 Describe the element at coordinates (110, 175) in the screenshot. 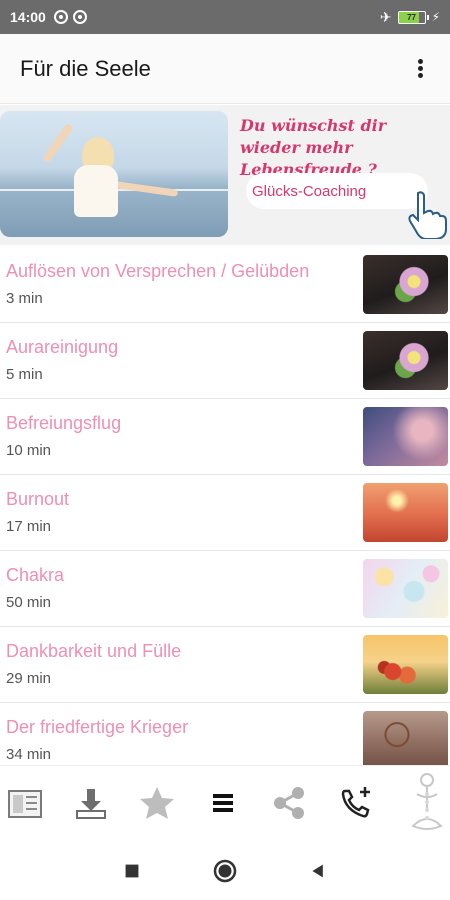

I see `woman-figure` at that location.